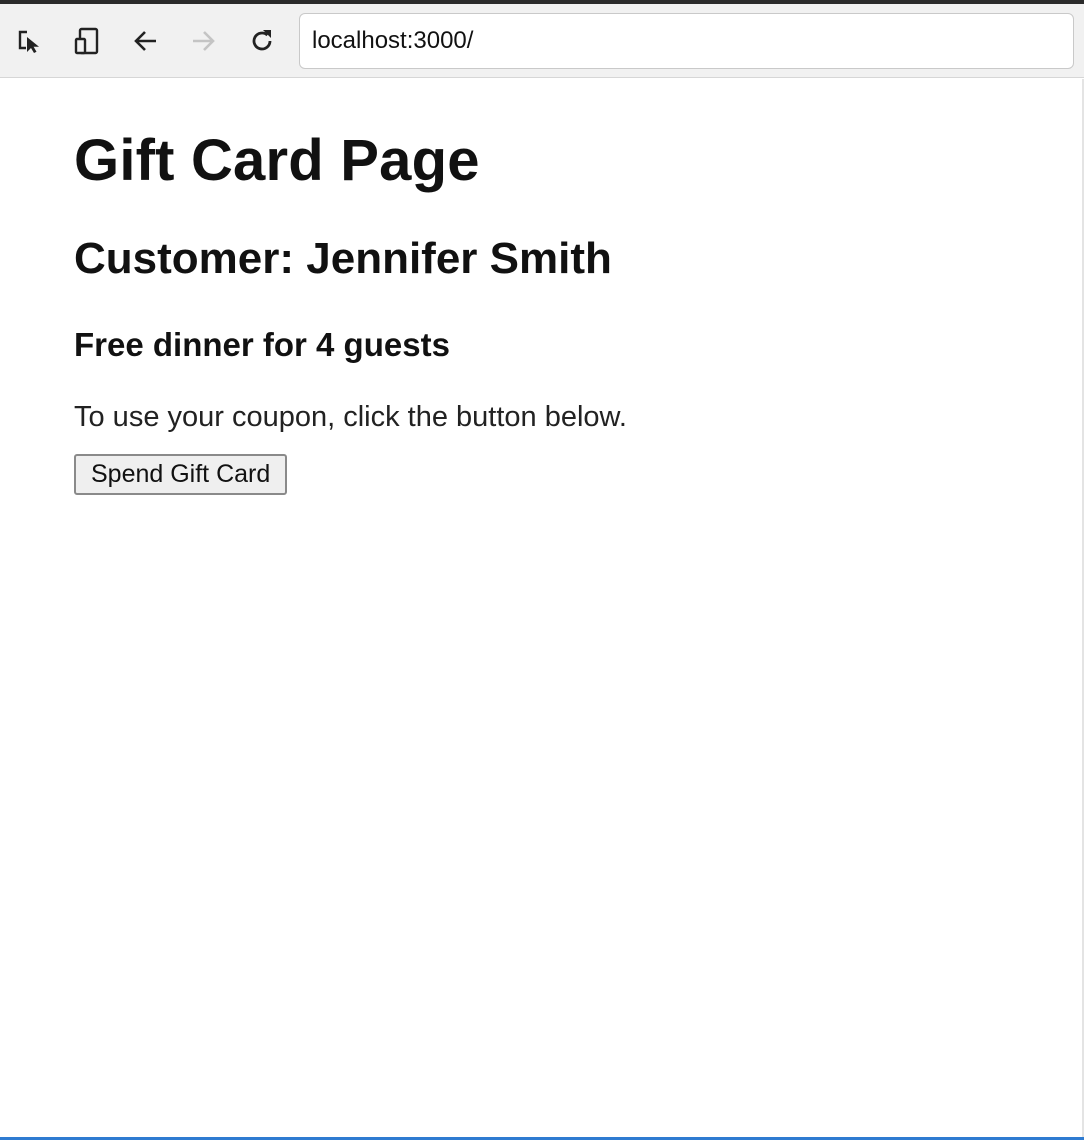 Image resolution: width=1084 pixels, height=1140 pixels. Describe the element at coordinates (146, 41) in the screenshot. I see `back-arrow-icon` at that location.